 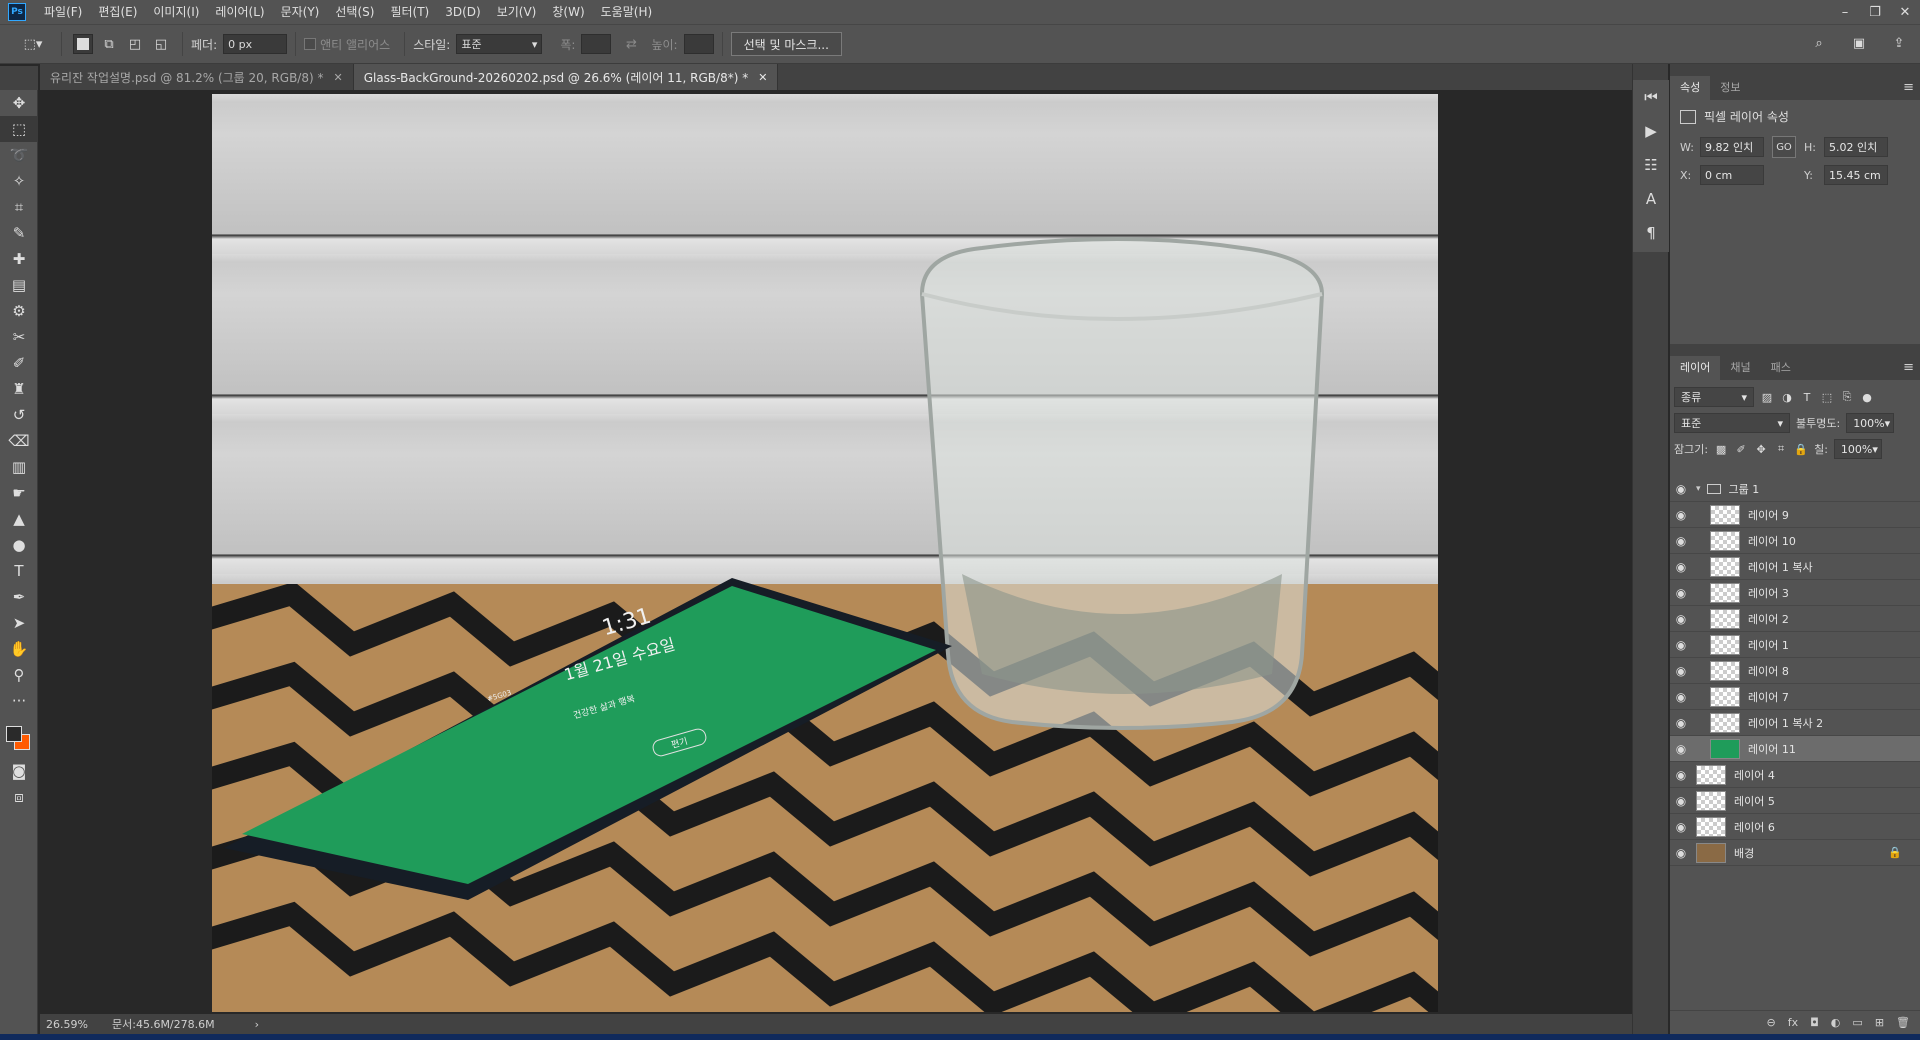 I want to click on marquee-tool-icon: ⬚, so click(x=19, y=129).